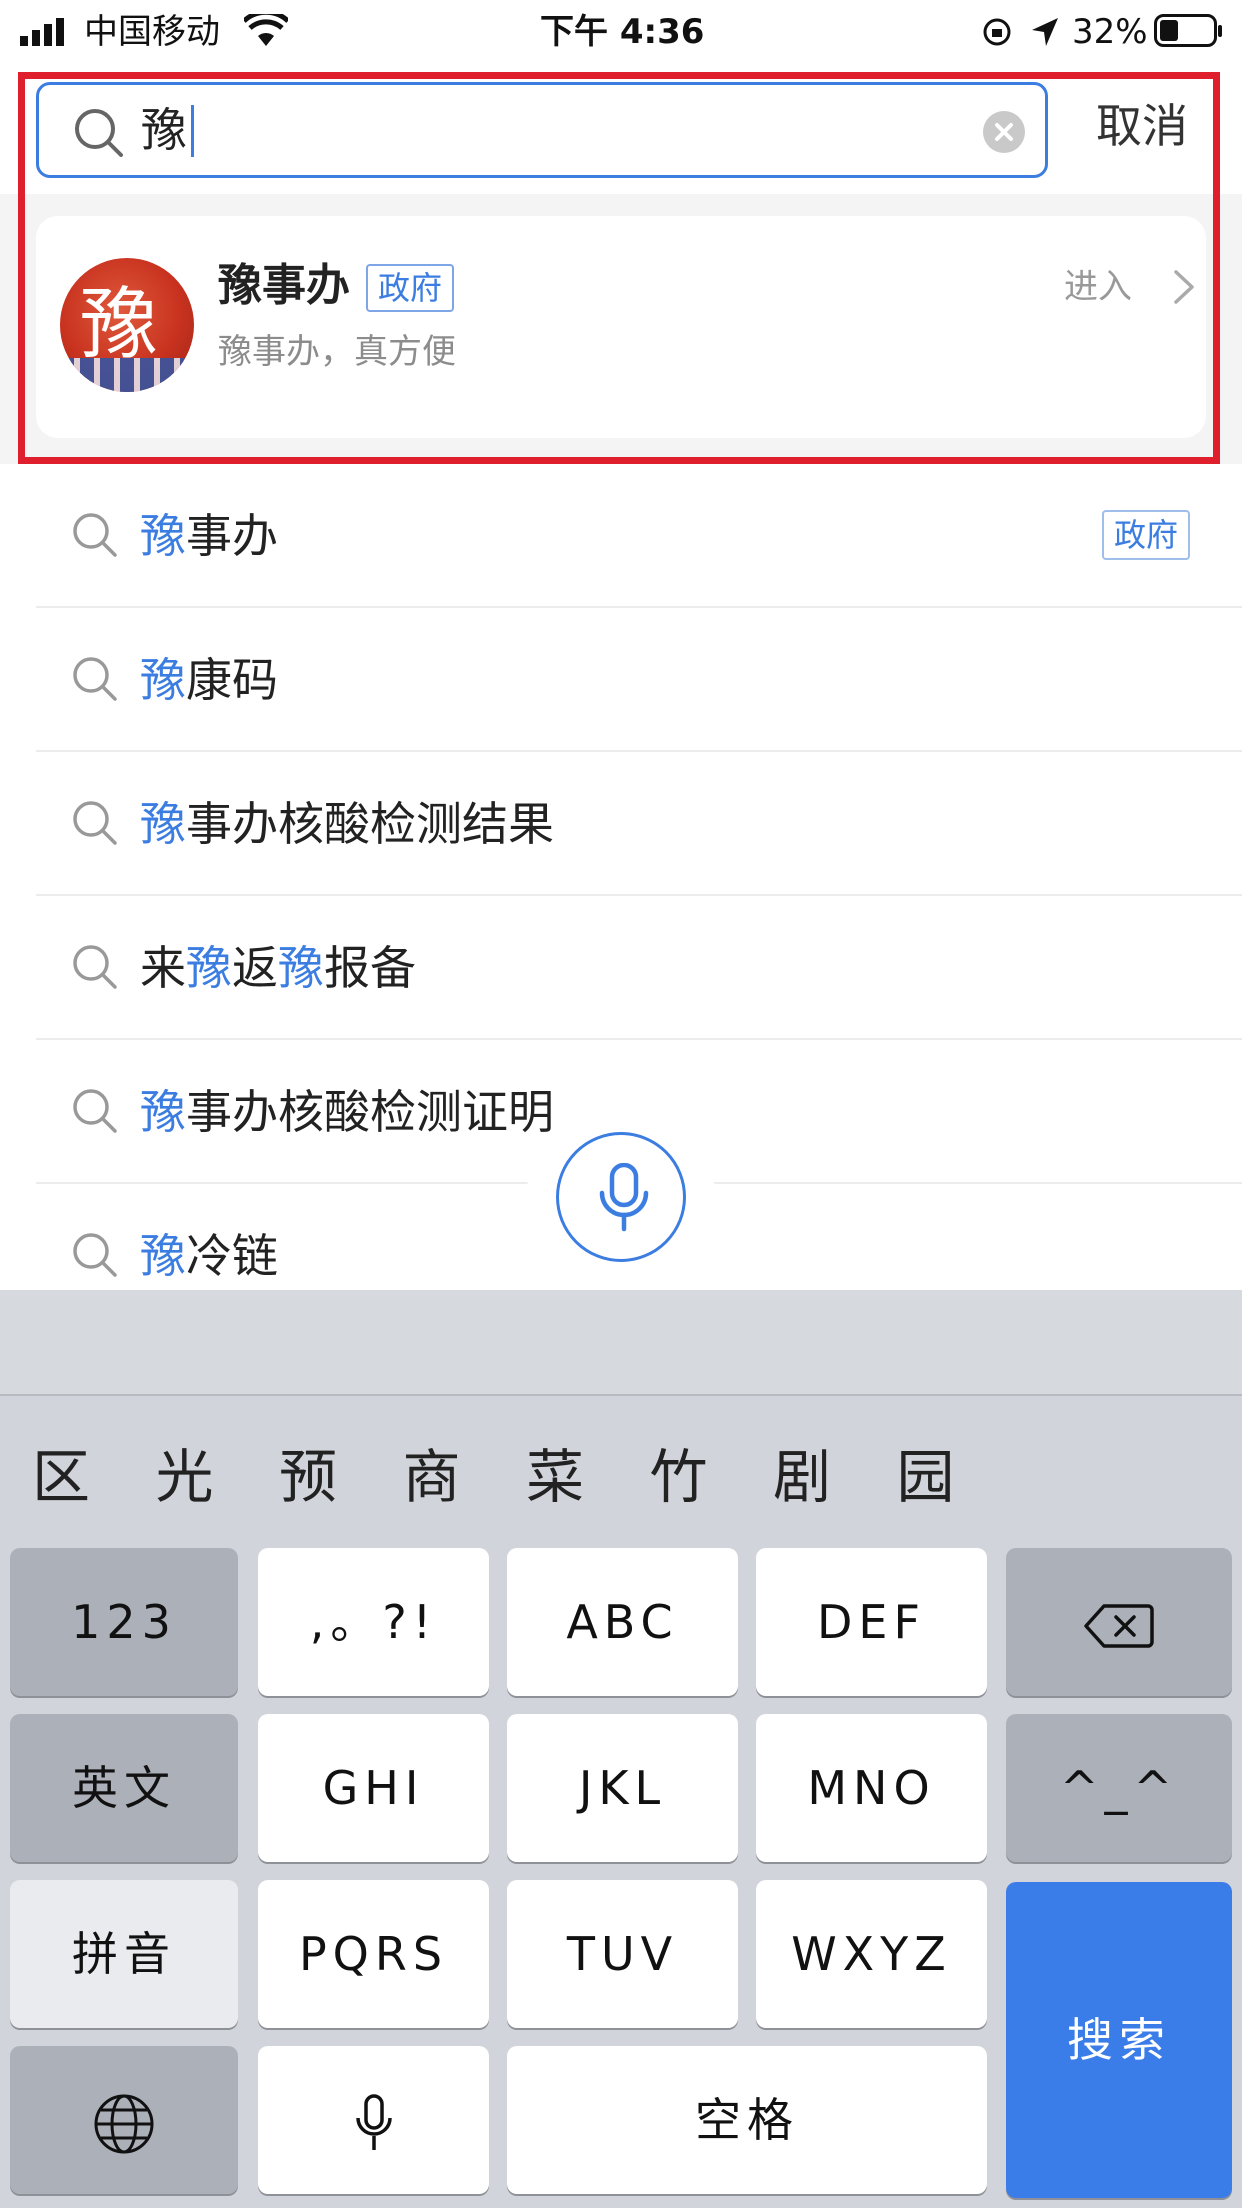 This screenshot has width=1242, height=2208. I want to click on carrier-label: 中国移动, so click(152, 32).